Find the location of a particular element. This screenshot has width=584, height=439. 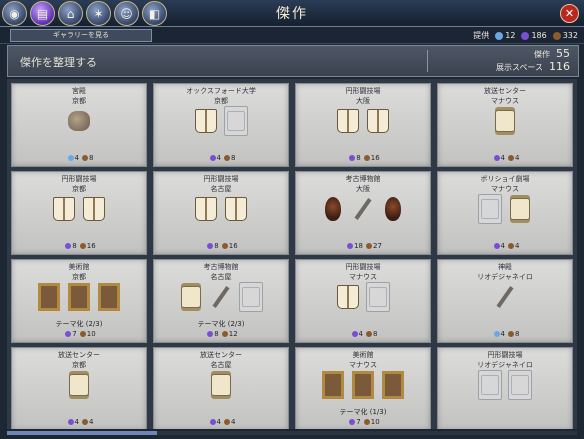

building-card: 円形闘技場 マナウス 4 8 is located at coordinates (363, 301).